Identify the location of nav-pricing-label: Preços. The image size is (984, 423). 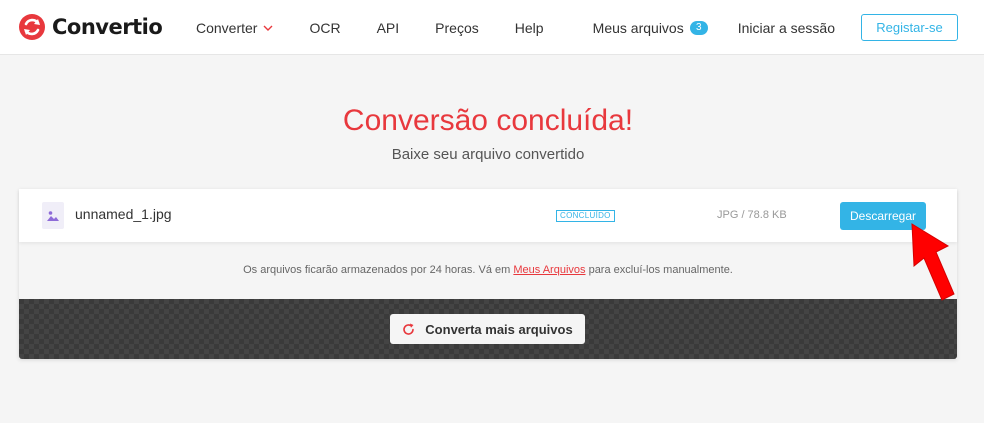
(457, 27).